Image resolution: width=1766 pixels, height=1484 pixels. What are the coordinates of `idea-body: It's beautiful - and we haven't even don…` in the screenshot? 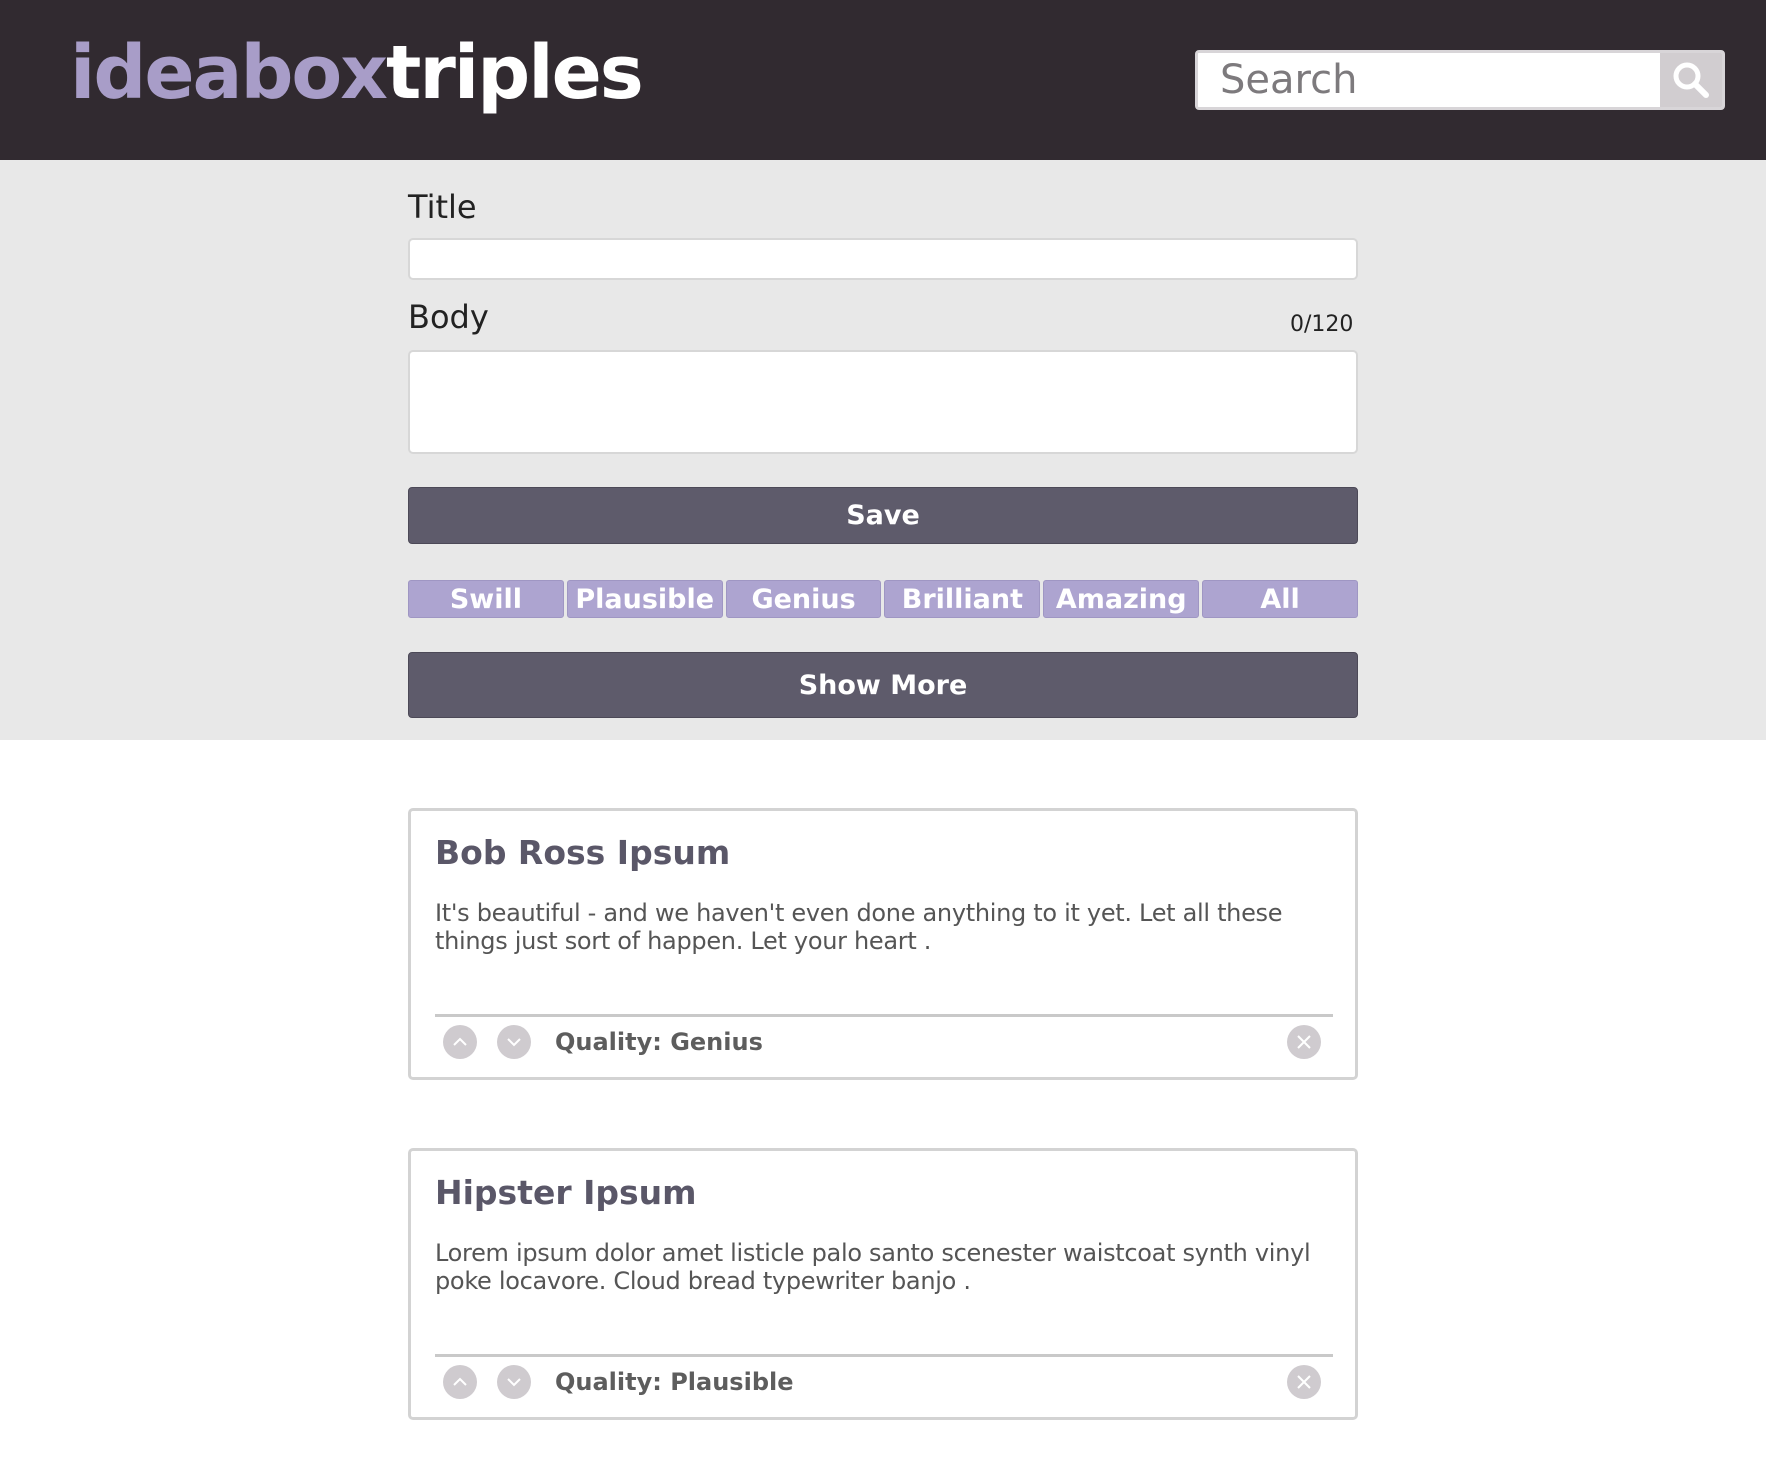 It's located at (885, 927).